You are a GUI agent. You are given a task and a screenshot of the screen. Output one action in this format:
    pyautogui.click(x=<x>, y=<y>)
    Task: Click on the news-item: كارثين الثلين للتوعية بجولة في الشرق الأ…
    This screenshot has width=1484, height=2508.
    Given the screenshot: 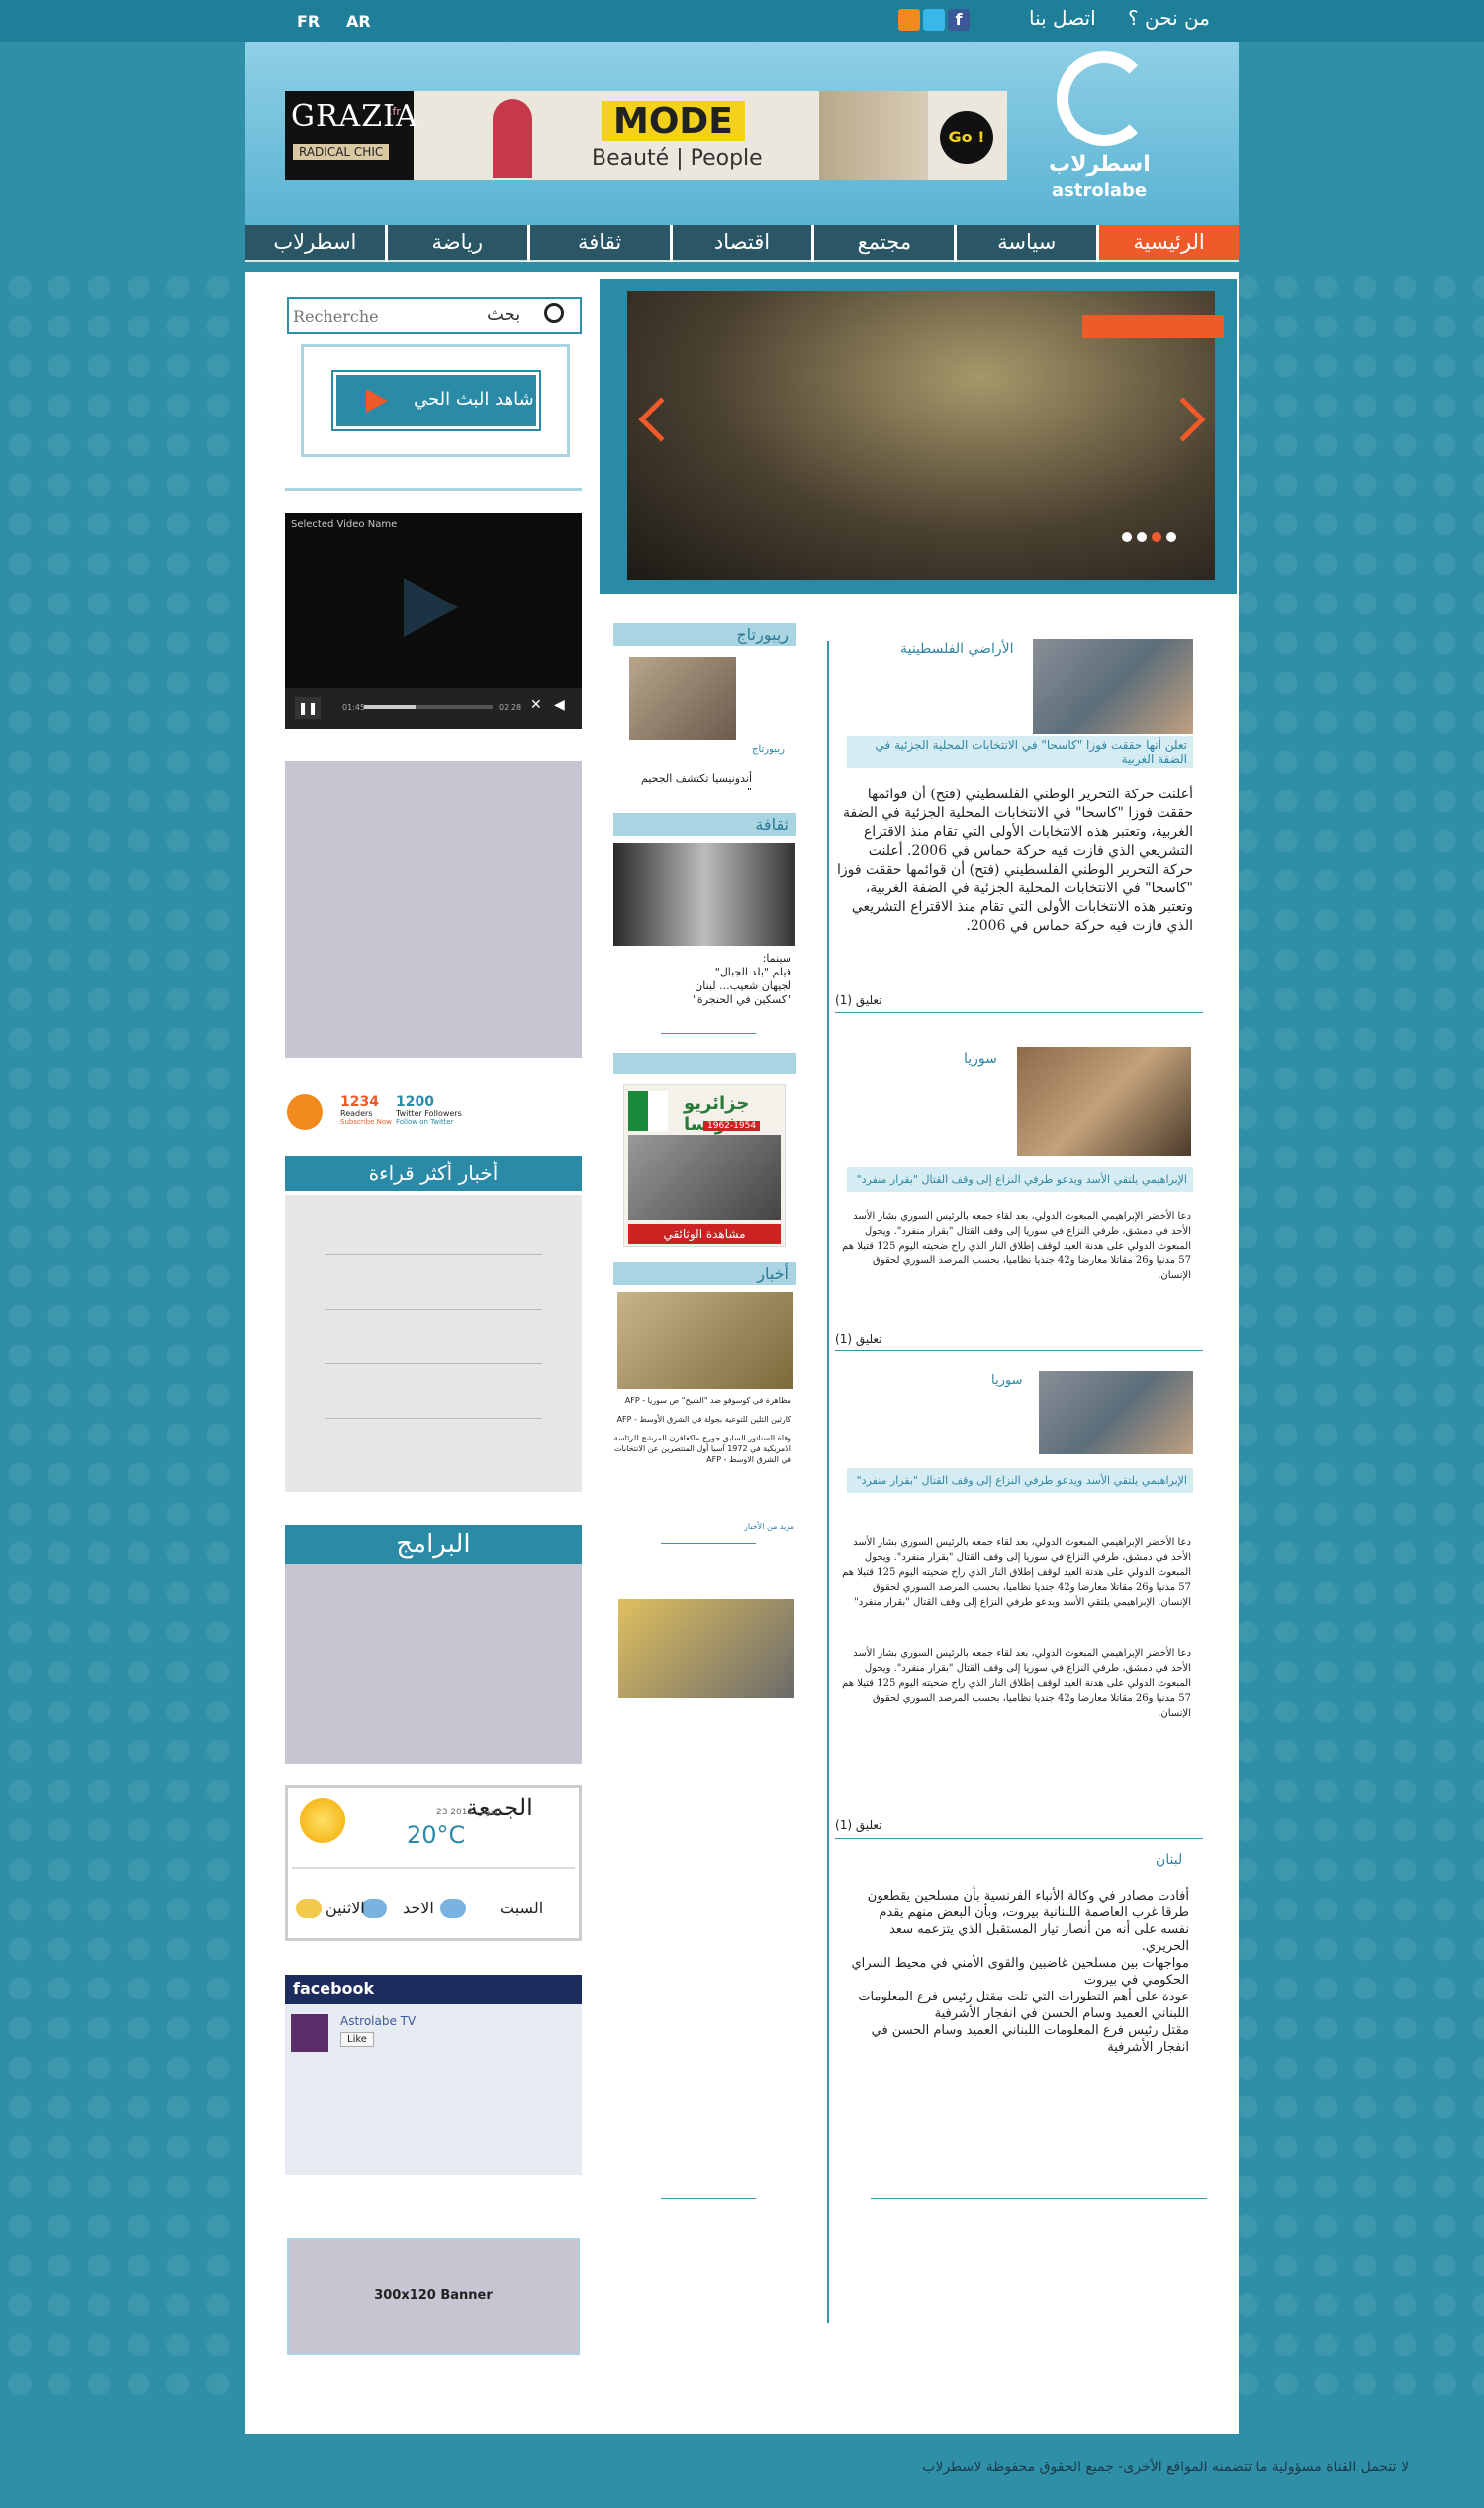 What is the action you would take?
    pyautogui.click(x=702, y=1419)
    